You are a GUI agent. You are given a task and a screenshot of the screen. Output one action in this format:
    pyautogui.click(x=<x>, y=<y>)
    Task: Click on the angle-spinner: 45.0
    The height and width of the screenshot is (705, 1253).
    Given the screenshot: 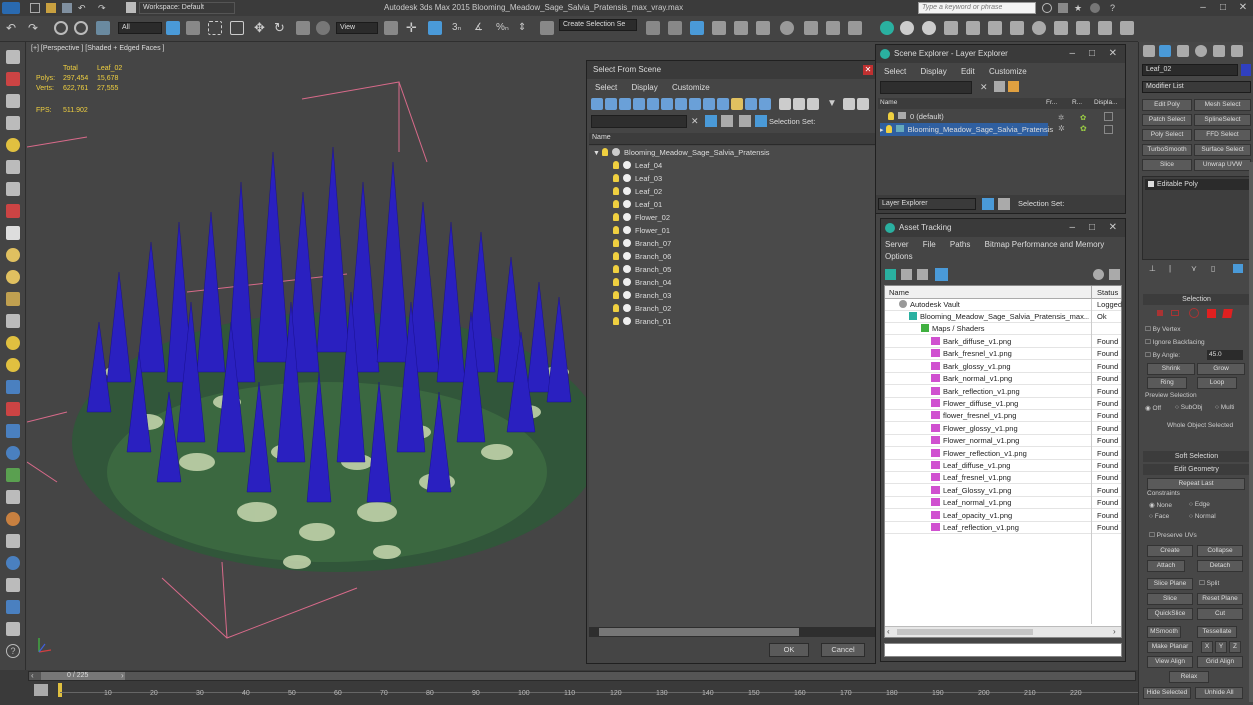 What is the action you would take?
    pyautogui.click(x=1225, y=355)
    